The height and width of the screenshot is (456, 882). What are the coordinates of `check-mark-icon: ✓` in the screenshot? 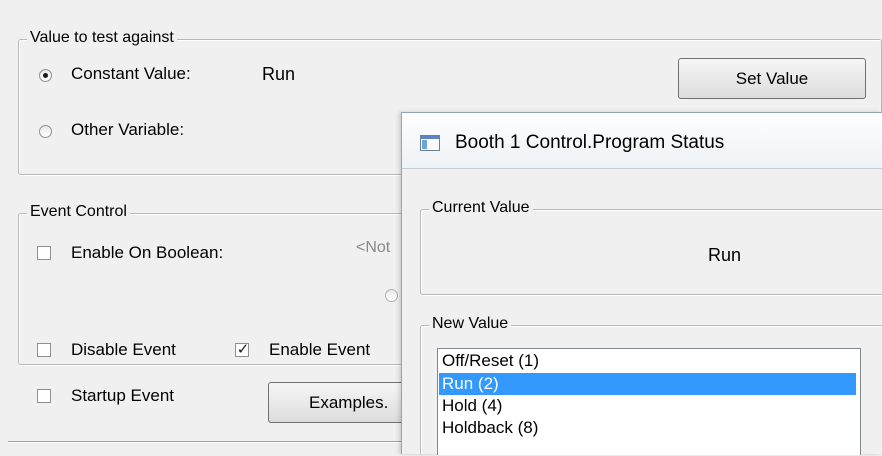 It's located at (243, 349).